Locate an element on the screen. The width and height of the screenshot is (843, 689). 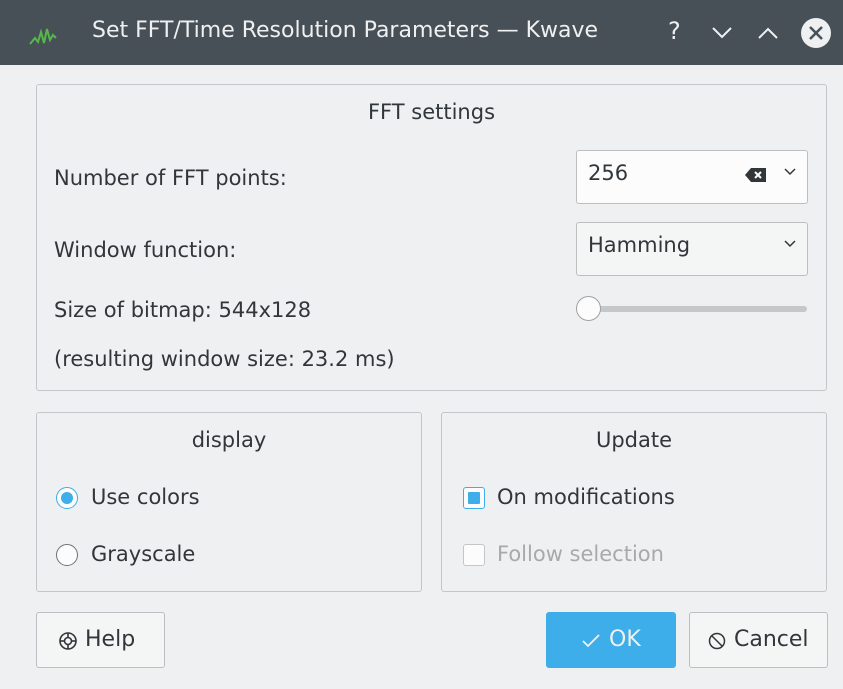
chevron-up-icon is located at coordinates (768, 33).